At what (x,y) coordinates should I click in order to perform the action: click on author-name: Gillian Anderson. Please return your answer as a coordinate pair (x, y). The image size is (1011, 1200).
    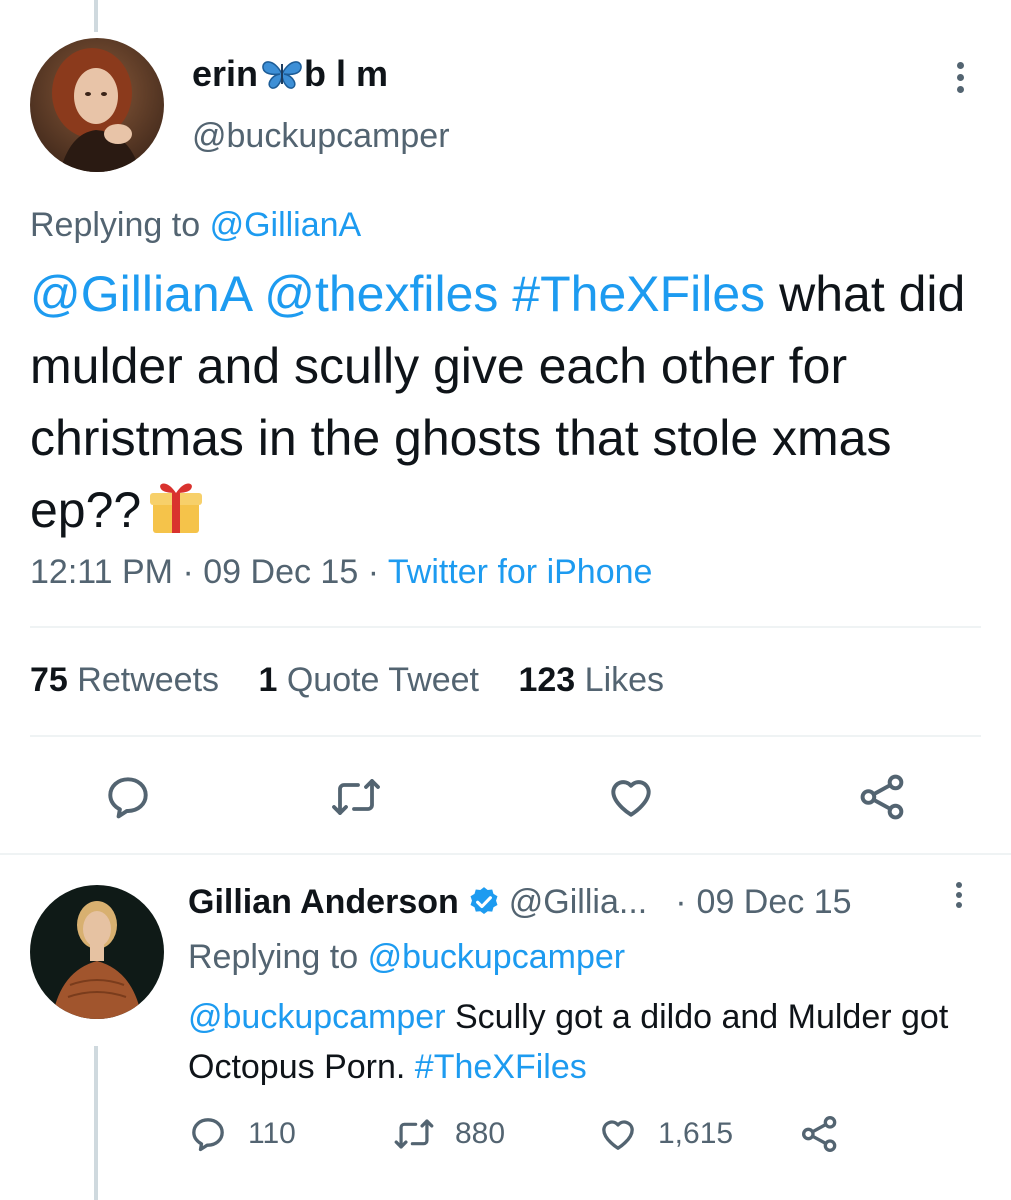
    Looking at the image, I should click on (323, 902).